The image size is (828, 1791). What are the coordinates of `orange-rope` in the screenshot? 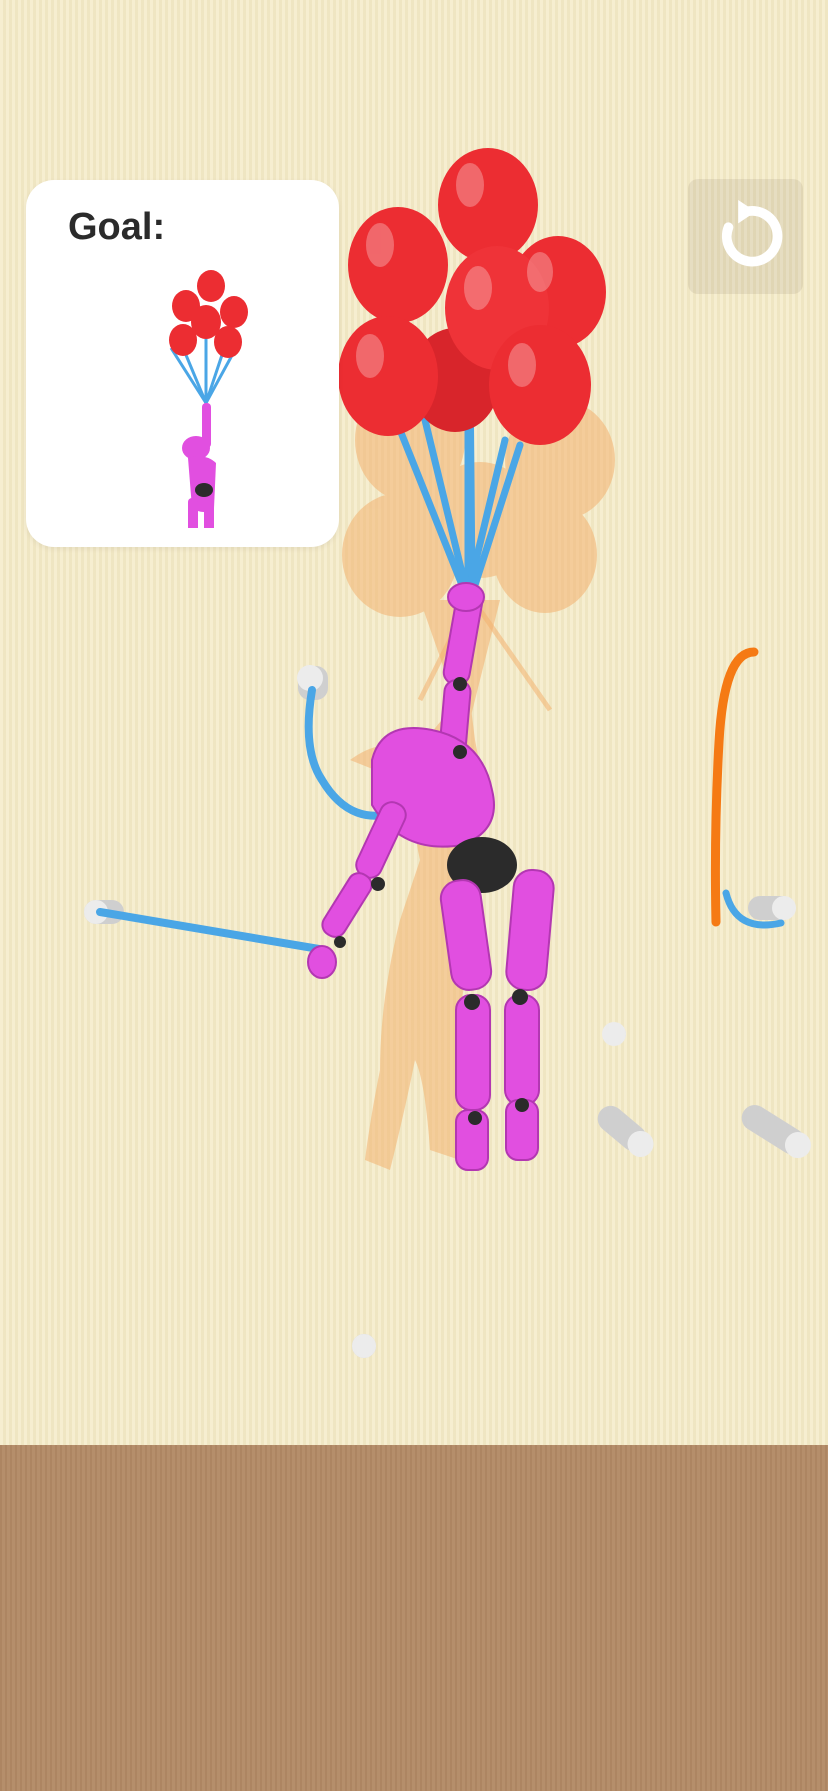 It's located at (734, 787).